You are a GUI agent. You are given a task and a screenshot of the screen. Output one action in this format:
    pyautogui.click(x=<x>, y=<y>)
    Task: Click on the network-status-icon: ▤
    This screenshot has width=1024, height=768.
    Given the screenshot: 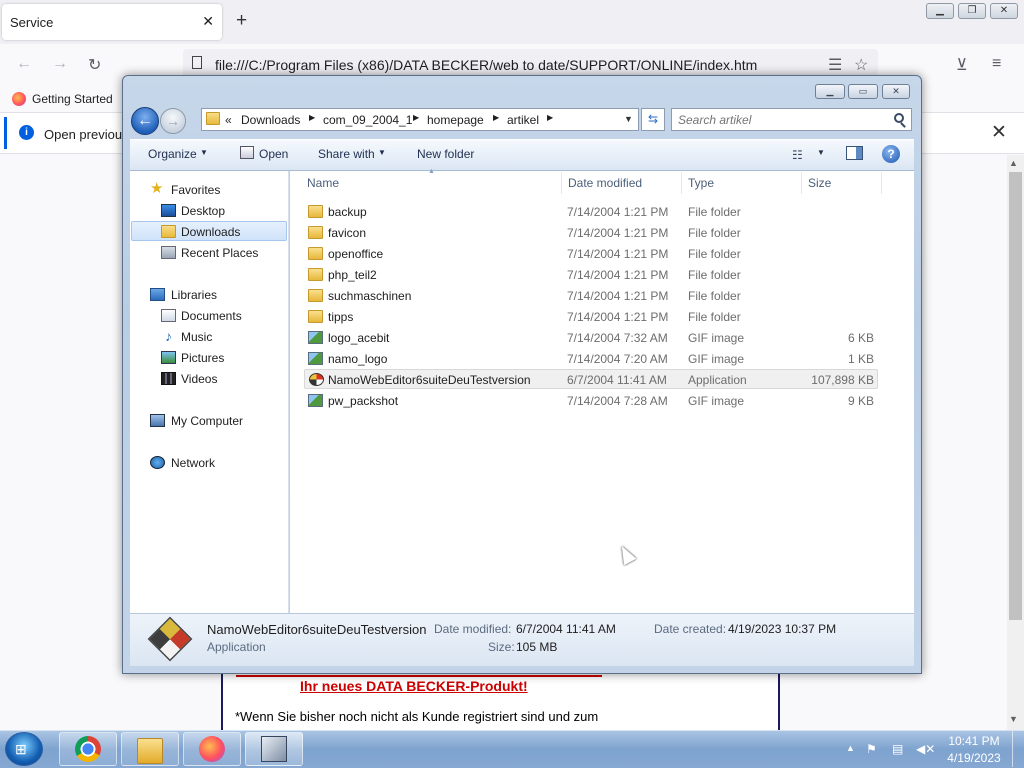 What is the action you would take?
    pyautogui.click(x=897, y=749)
    